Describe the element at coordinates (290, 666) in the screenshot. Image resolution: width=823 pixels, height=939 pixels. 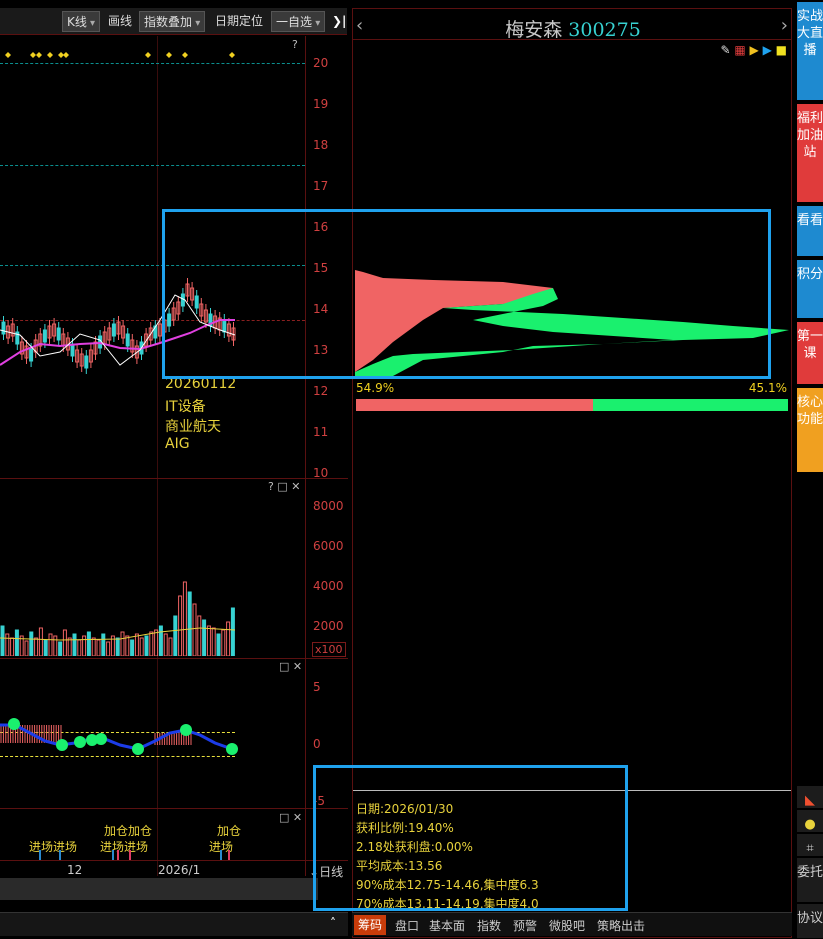
I see `indicator-controls: □ ✕` at that location.